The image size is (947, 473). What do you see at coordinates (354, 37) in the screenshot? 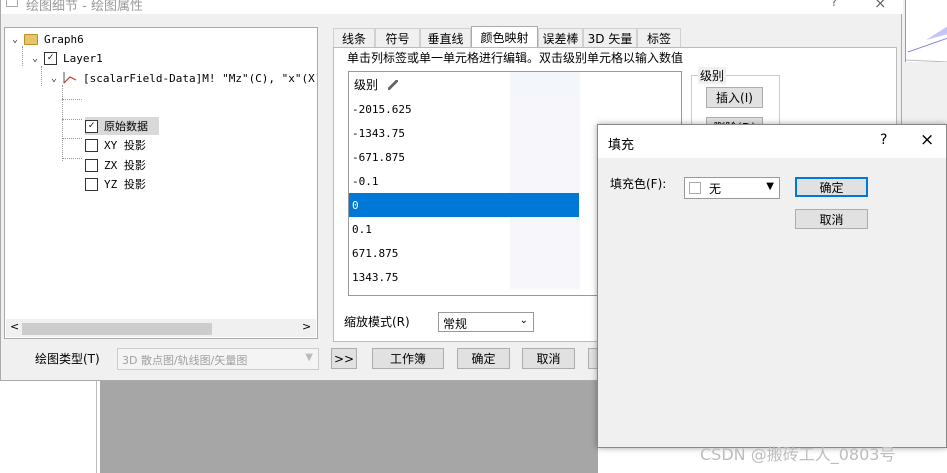
I see `tab-line: 线条` at bounding box center [354, 37].